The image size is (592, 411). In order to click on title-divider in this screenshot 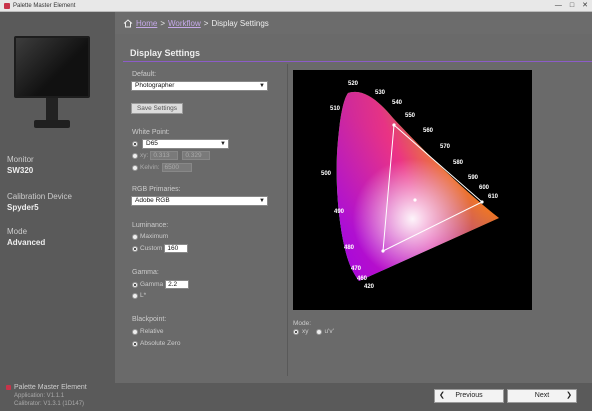, I will do `click(357, 61)`.